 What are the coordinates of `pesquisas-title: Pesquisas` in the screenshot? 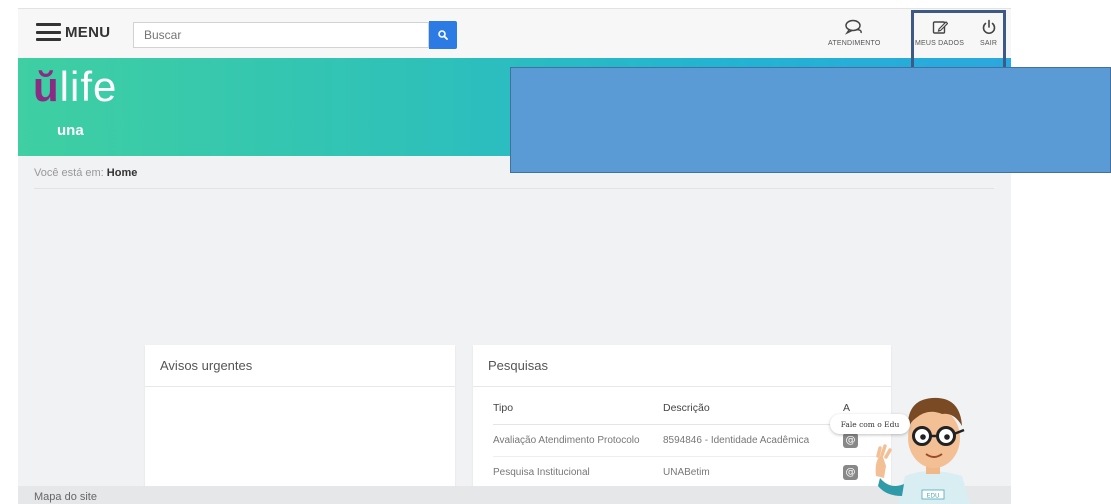 It's located at (682, 366).